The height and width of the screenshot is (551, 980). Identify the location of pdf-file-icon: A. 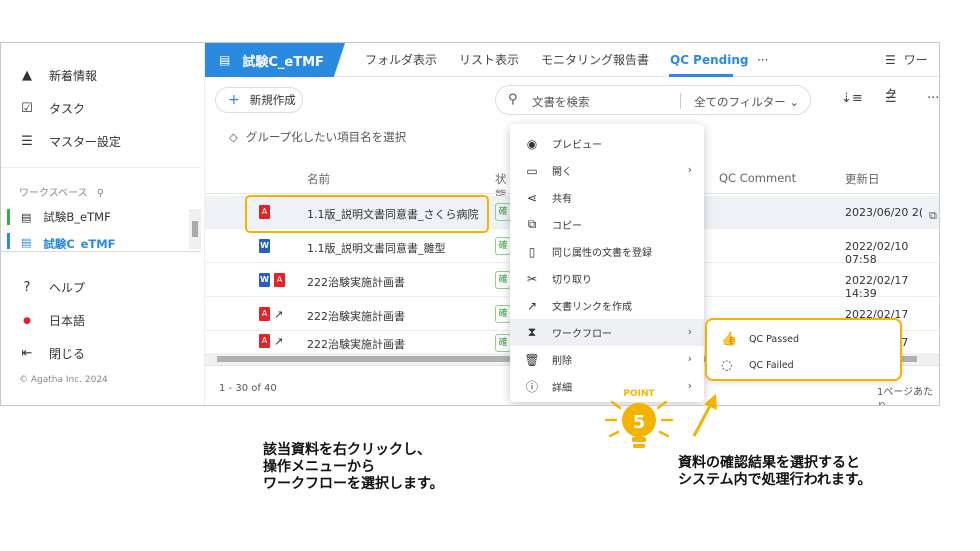
(264, 314).